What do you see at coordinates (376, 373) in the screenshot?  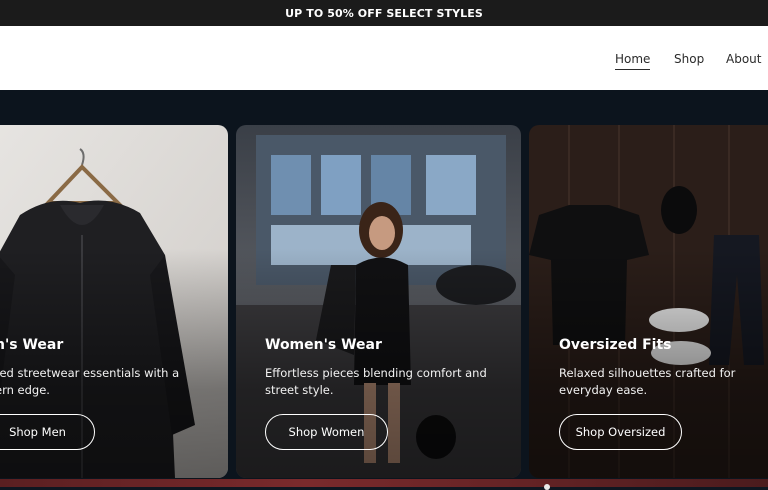 I see `card-description-line1: Effortless pieces blending comfort and` at bounding box center [376, 373].